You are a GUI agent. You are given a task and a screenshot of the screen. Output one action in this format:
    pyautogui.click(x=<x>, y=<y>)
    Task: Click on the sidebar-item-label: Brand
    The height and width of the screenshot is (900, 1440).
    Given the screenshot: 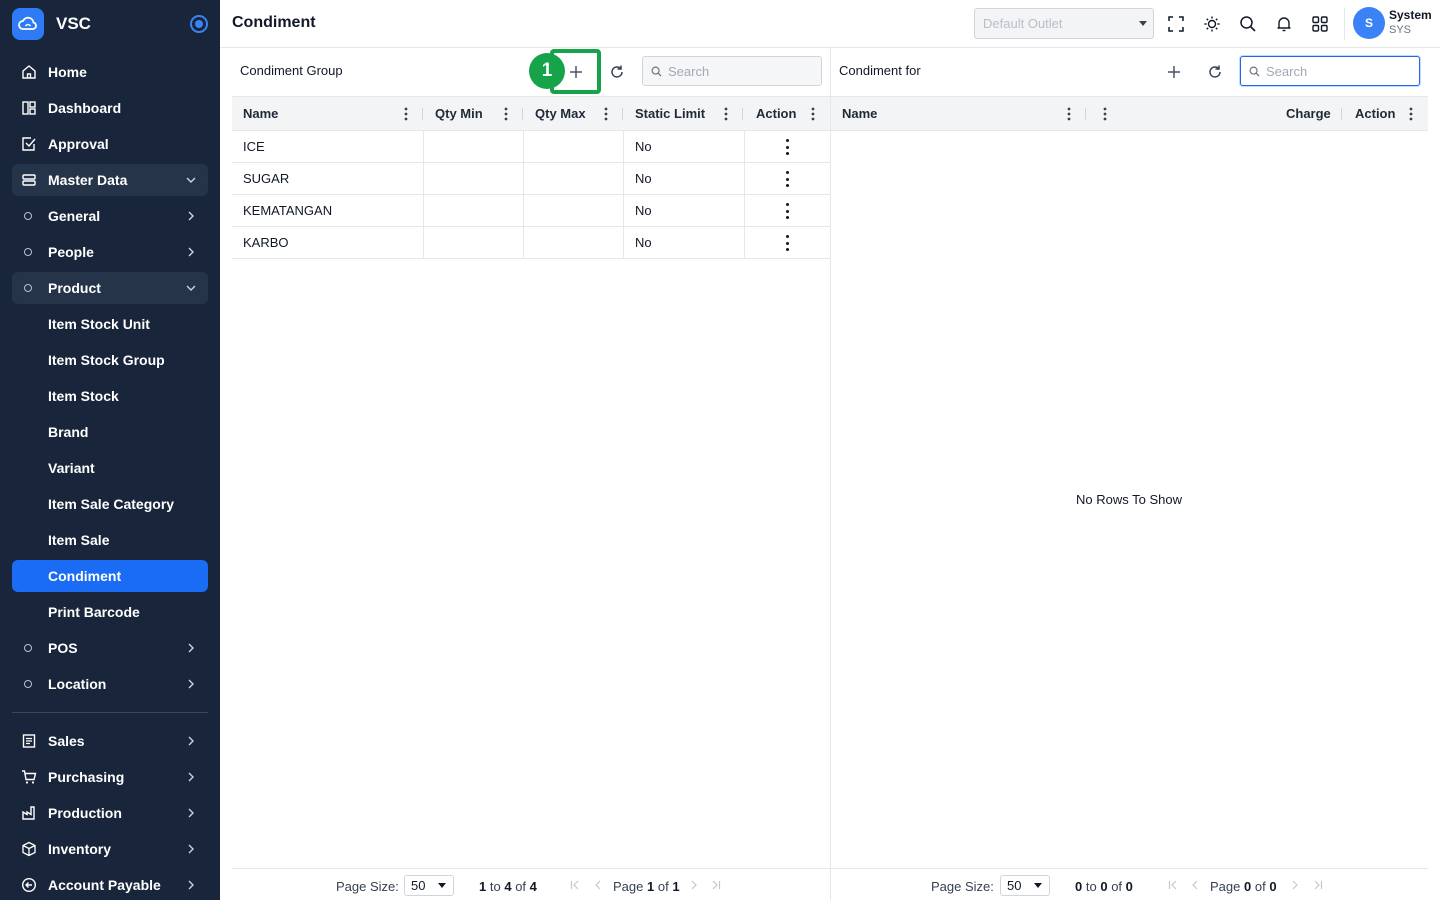 What is the action you would take?
    pyautogui.click(x=68, y=432)
    